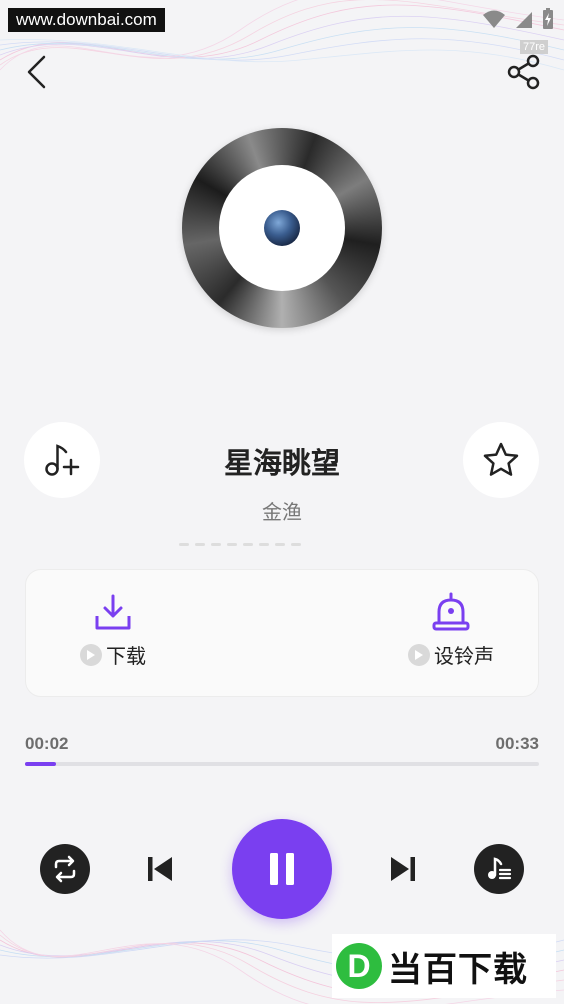  I want to click on add-to-playlist-button, so click(62, 460).